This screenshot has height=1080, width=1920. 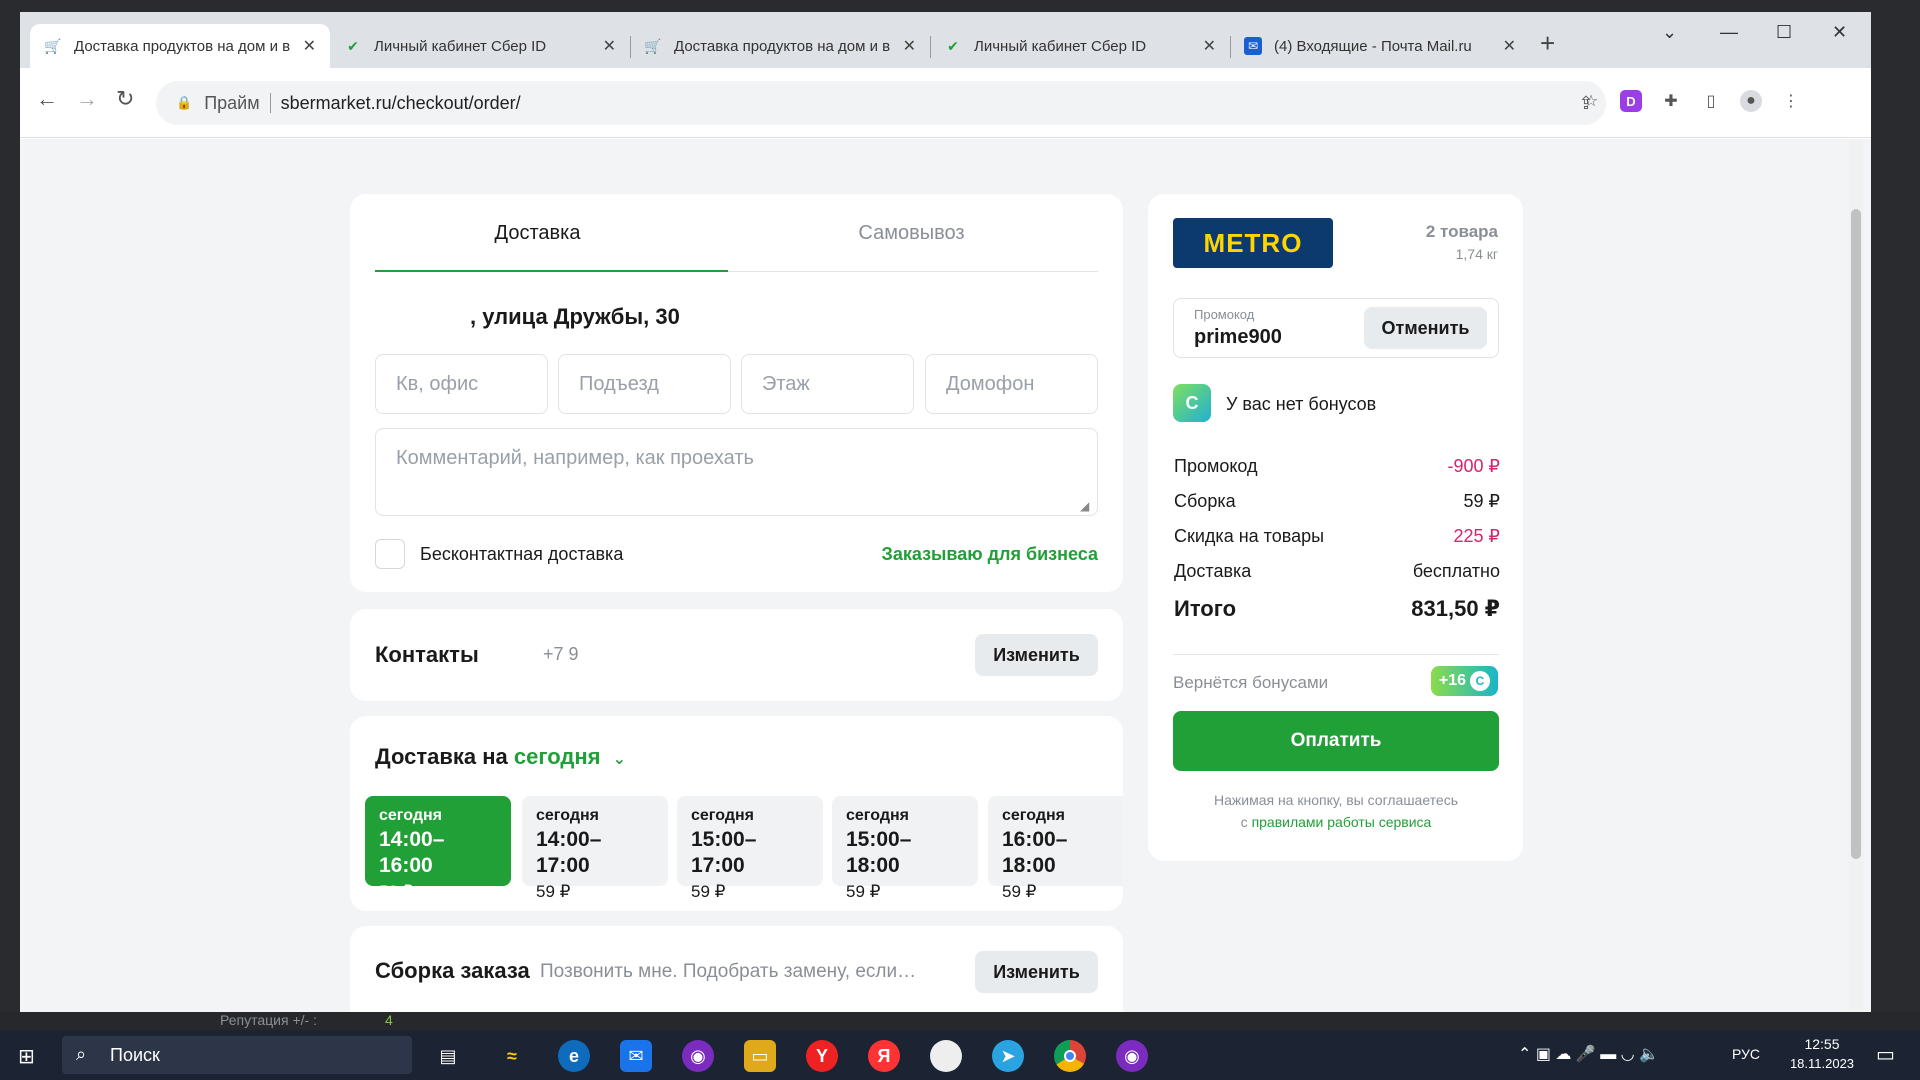 I want to click on close-window-button: ✕, so click(x=1839, y=32).